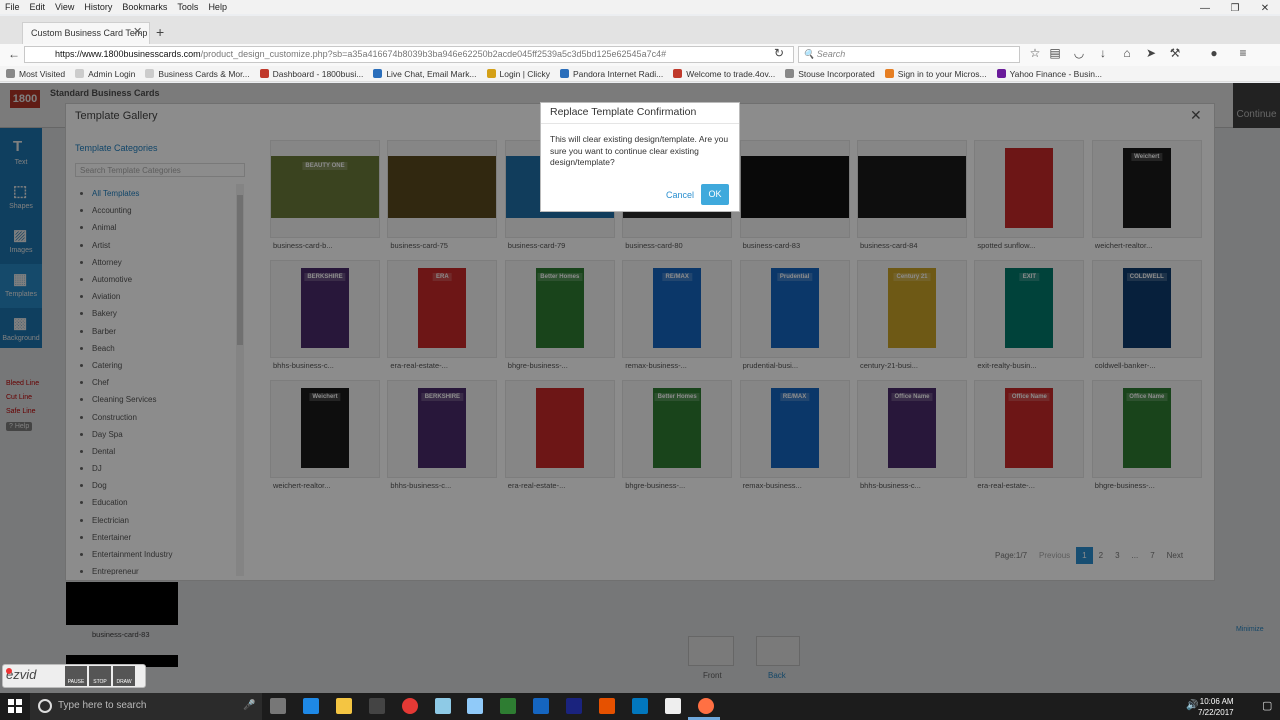  What do you see at coordinates (541, 706) in the screenshot?
I see `outlook-icon` at bounding box center [541, 706].